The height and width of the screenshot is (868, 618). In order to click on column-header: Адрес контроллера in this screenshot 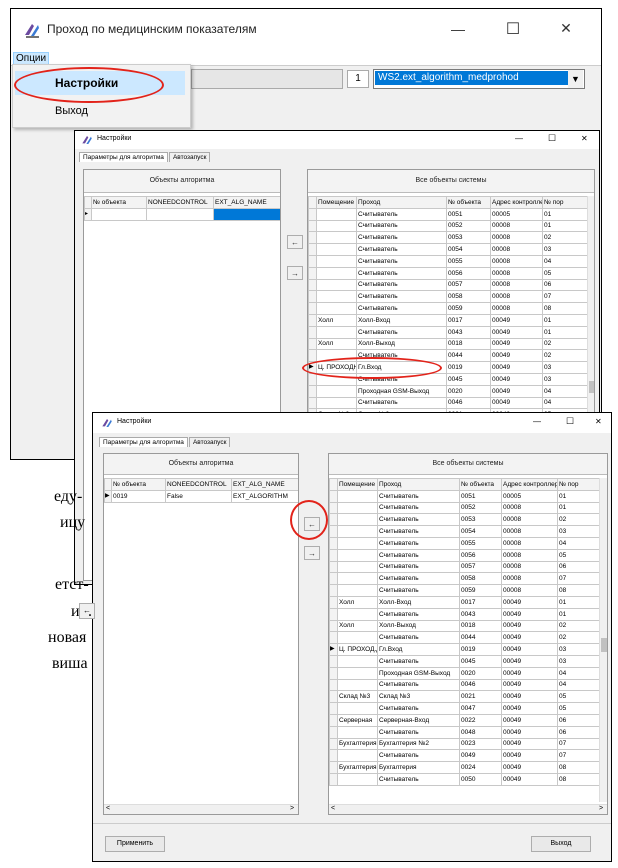, I will do `click(529, 484)`.